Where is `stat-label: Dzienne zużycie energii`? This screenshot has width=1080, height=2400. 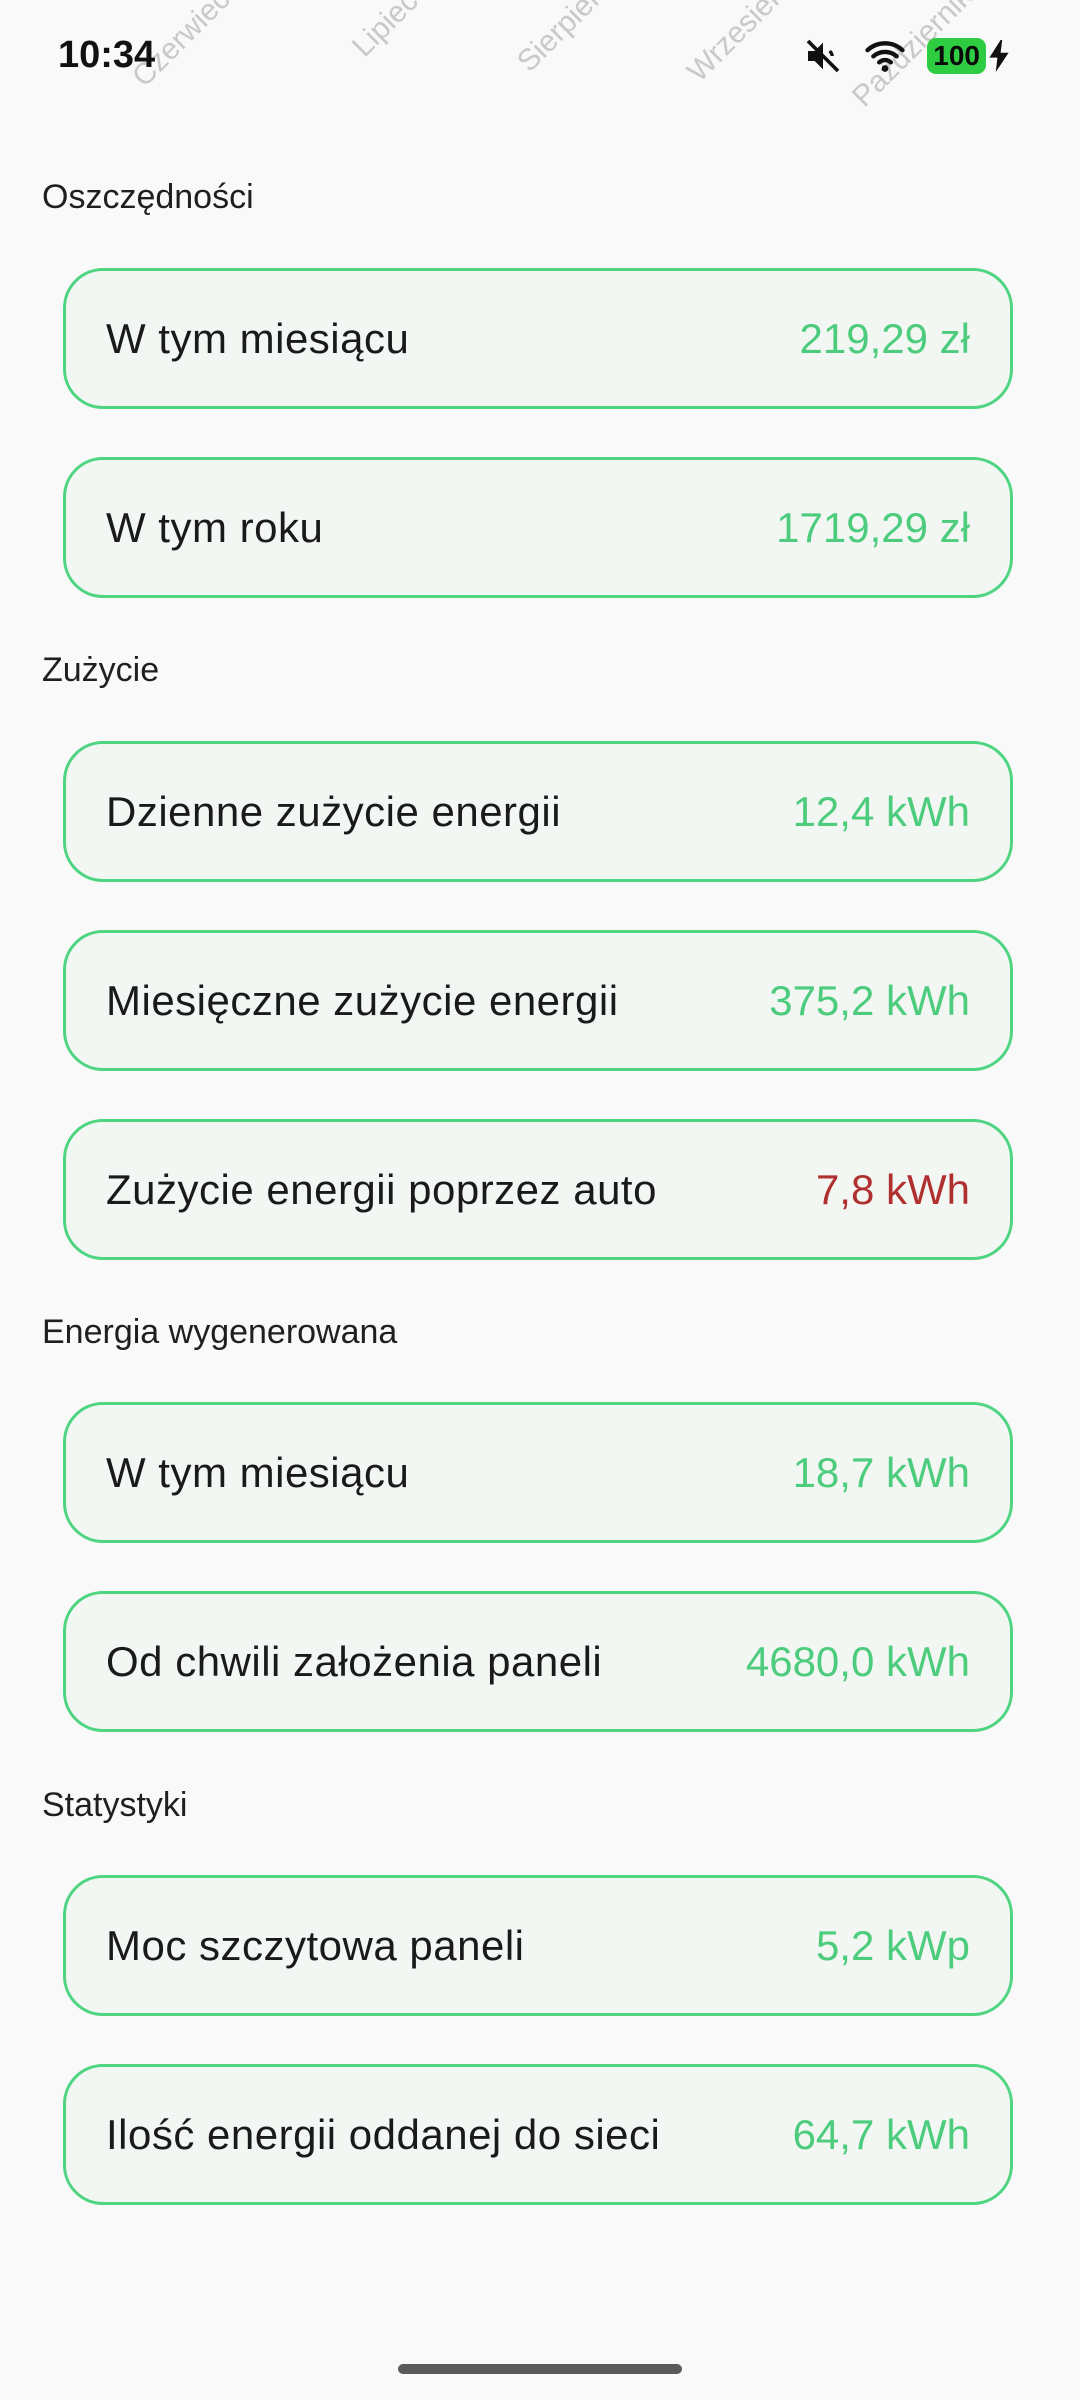 stat-label: Dzienne zużycie energii is located at coordinates (334, 811).